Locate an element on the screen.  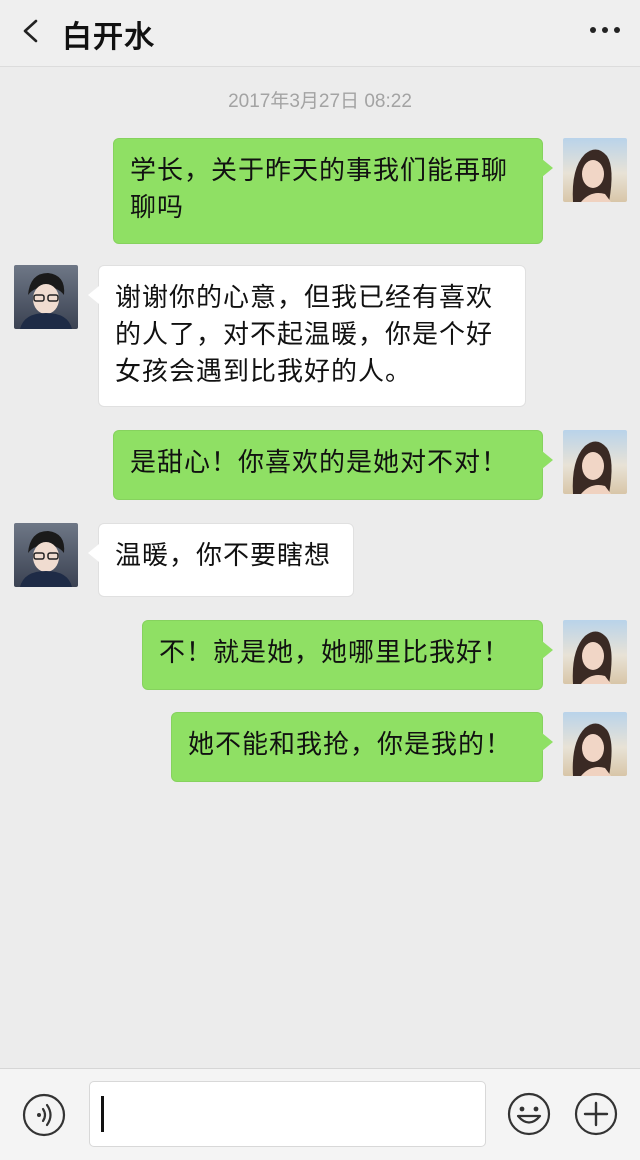
message-bubble-incoming: 温暖，你不要瞎想 is located at coordinates (221, 560).